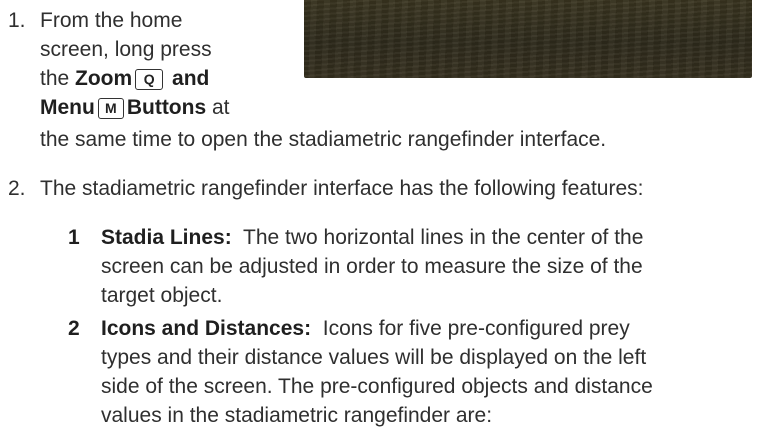  What do you see at coordinates (17, 20) in the screenshot?
I see `step-1-number: 1.` at bounding box center [17, 20].